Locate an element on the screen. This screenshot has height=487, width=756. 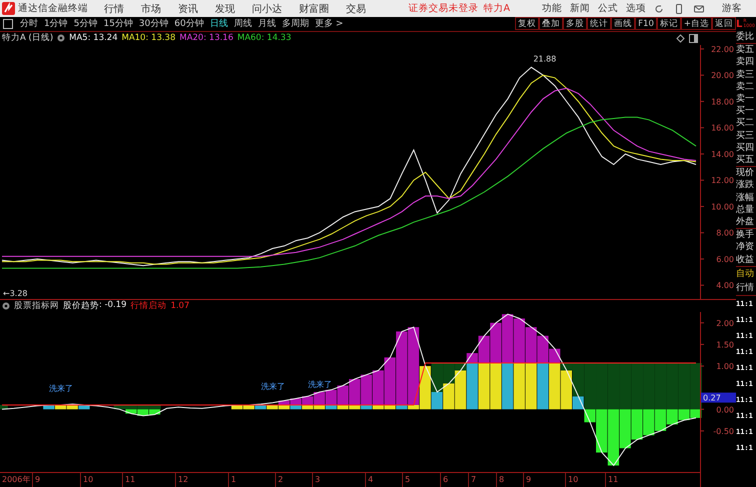
quote-label: 外盘 is located at coordinates (745, 222).